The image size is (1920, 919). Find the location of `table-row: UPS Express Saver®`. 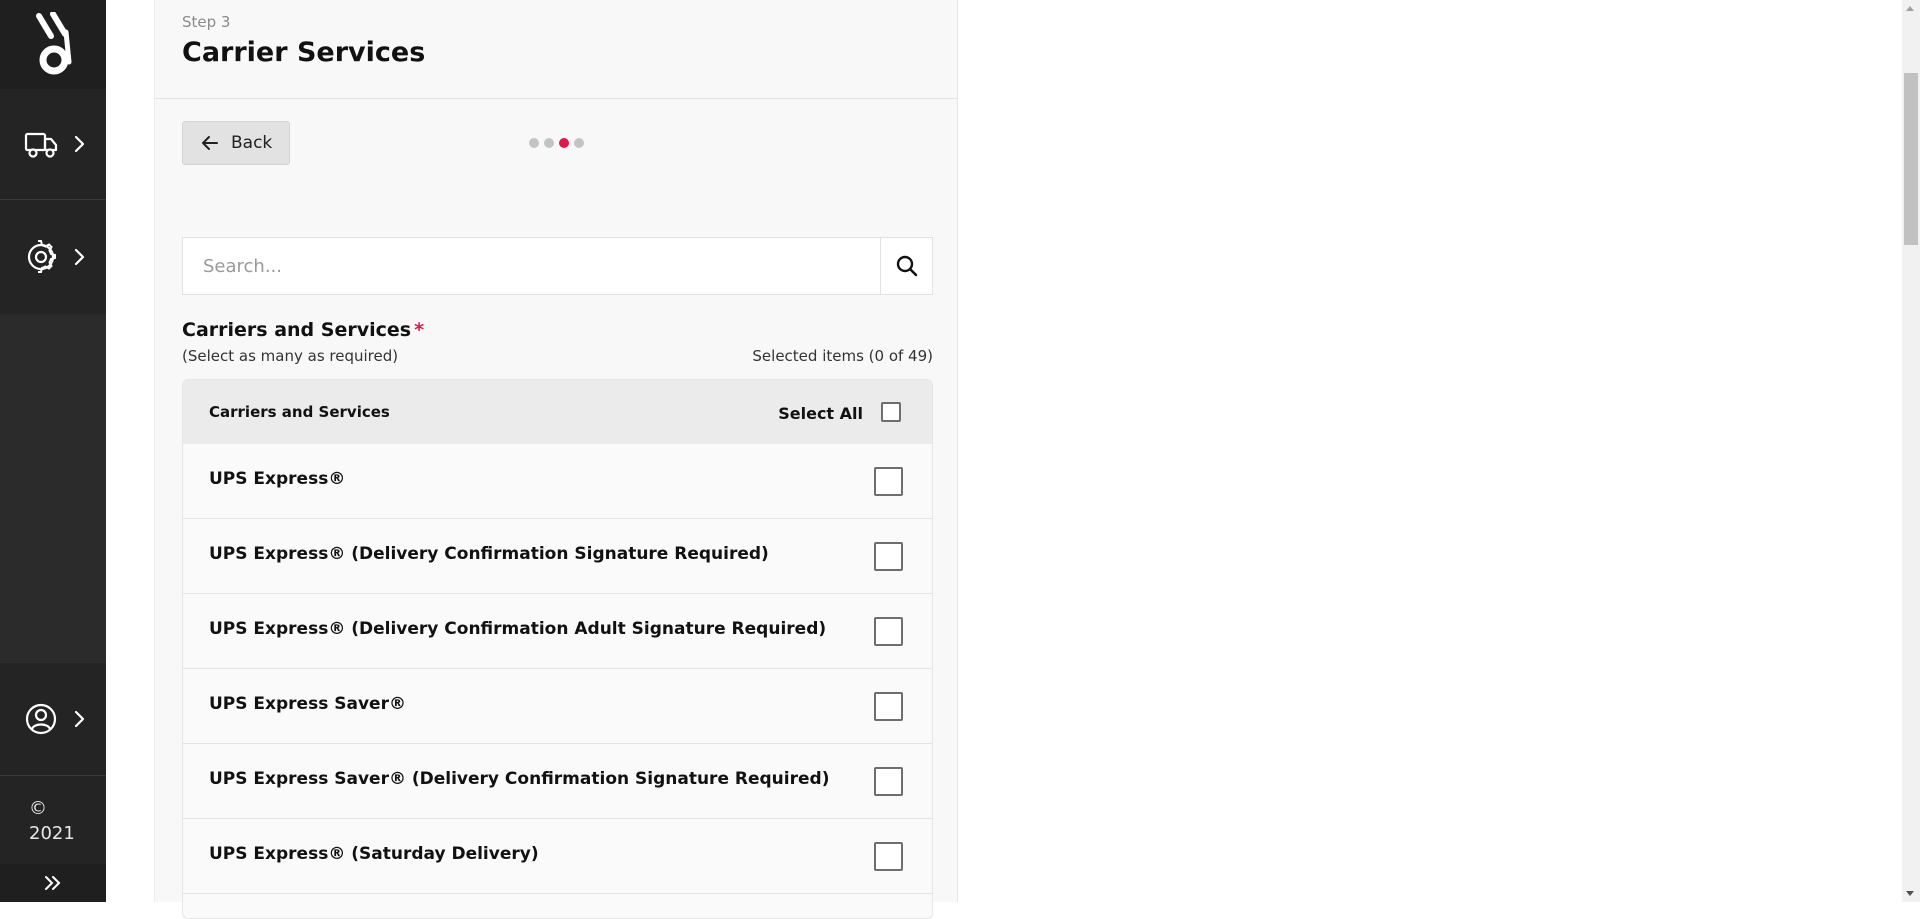

table-row: UPS Express Saver® is located at coordinates (557, 706).